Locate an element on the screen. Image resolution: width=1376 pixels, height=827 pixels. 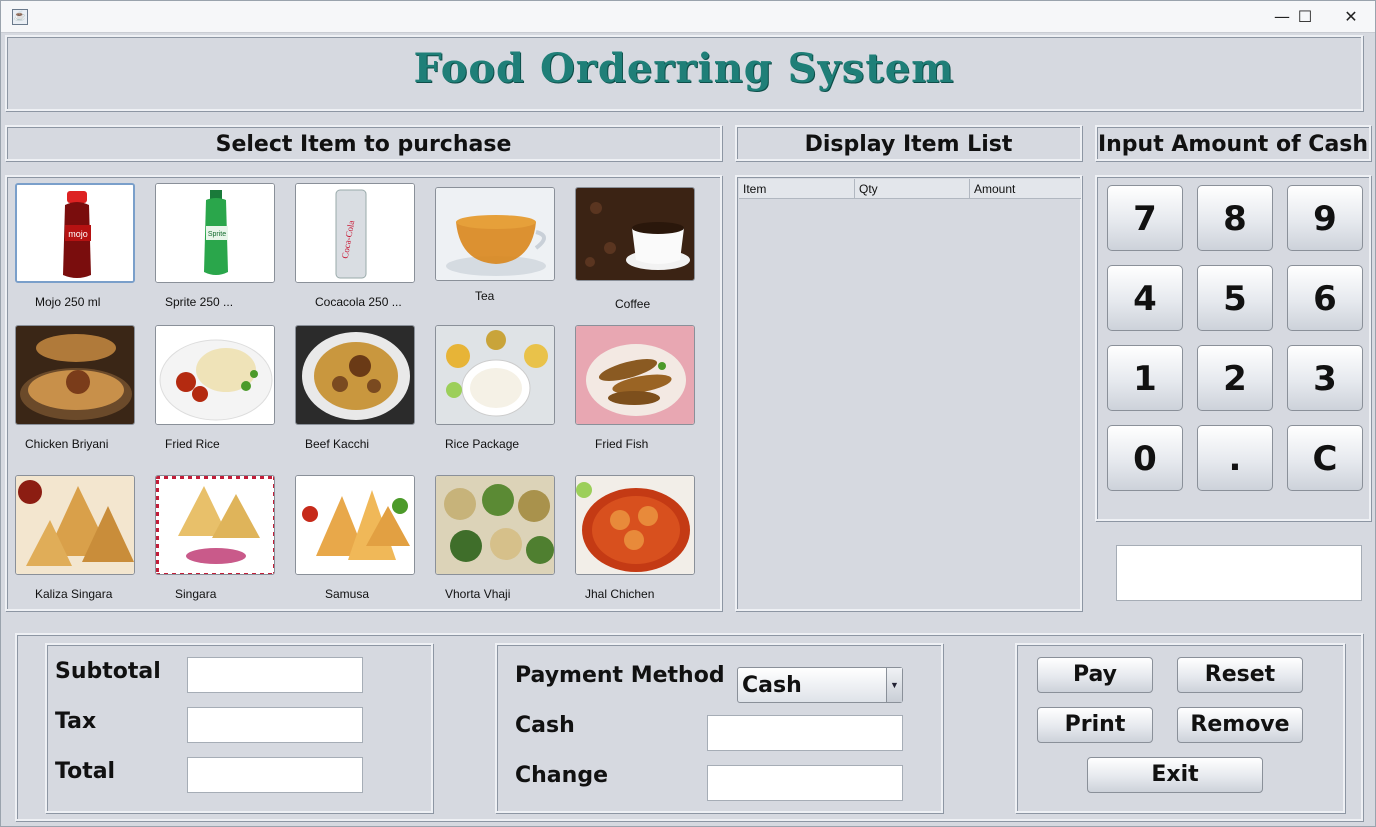
totals-panel: Subtotal Tax Total is located at coordinates (239, 728).